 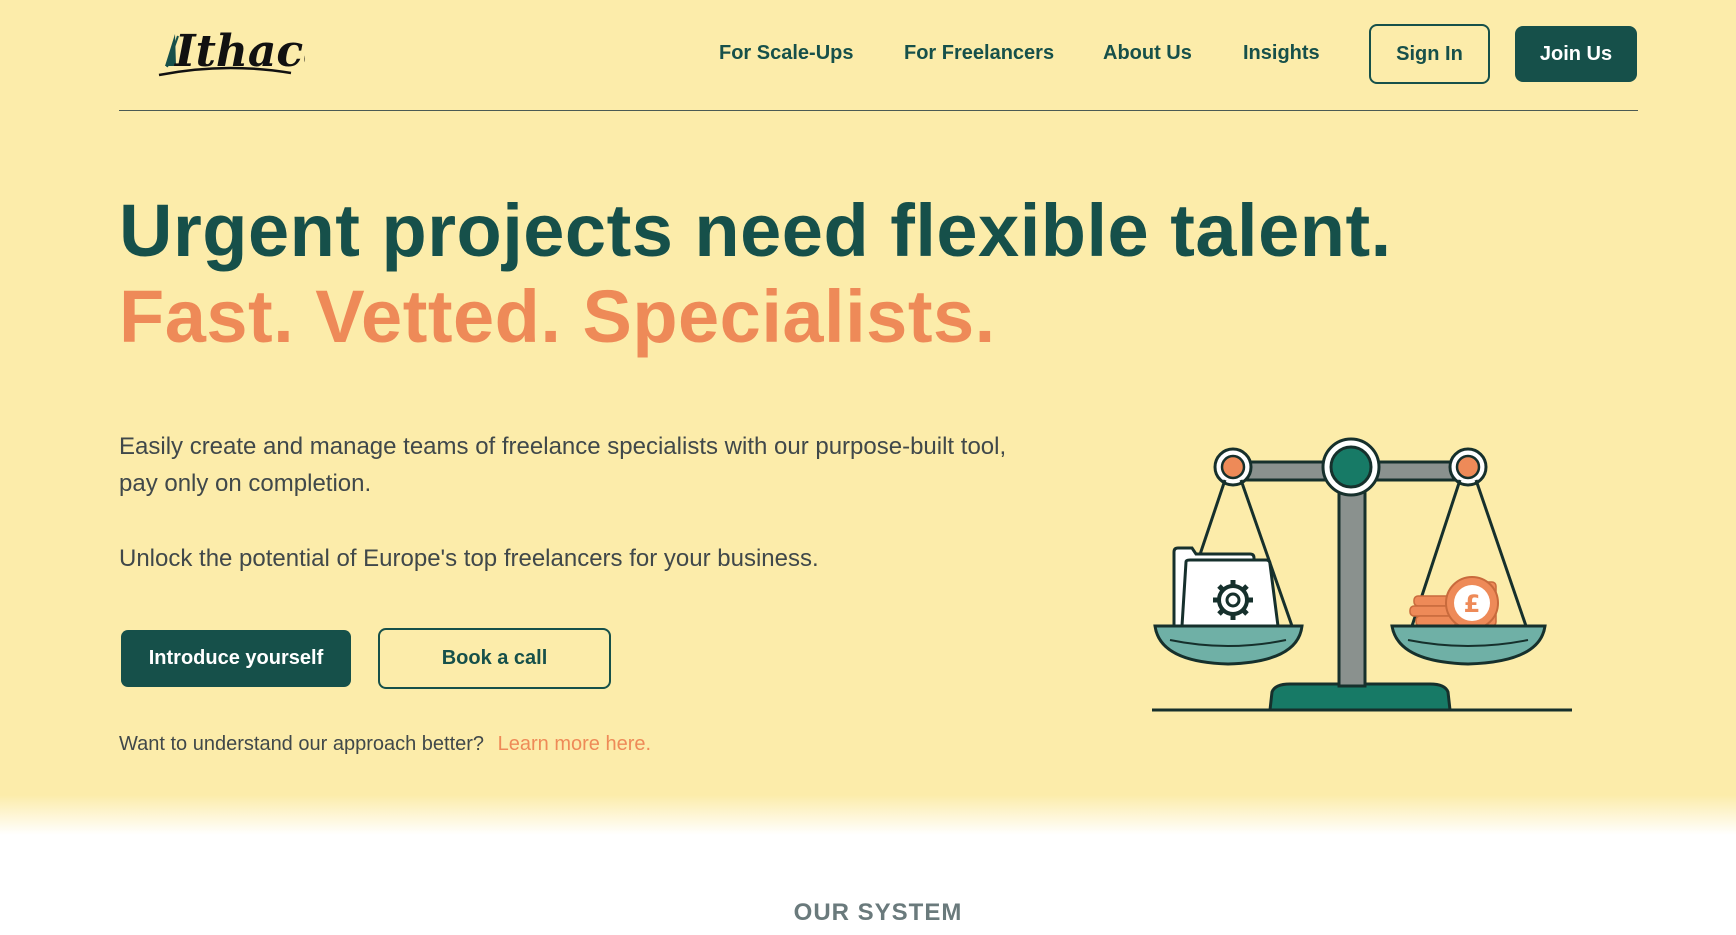 What do you see at coordinates (231, 51) in the screenshot?
I see `sail-icon: Ithaca` at bounding box center [231, 51].